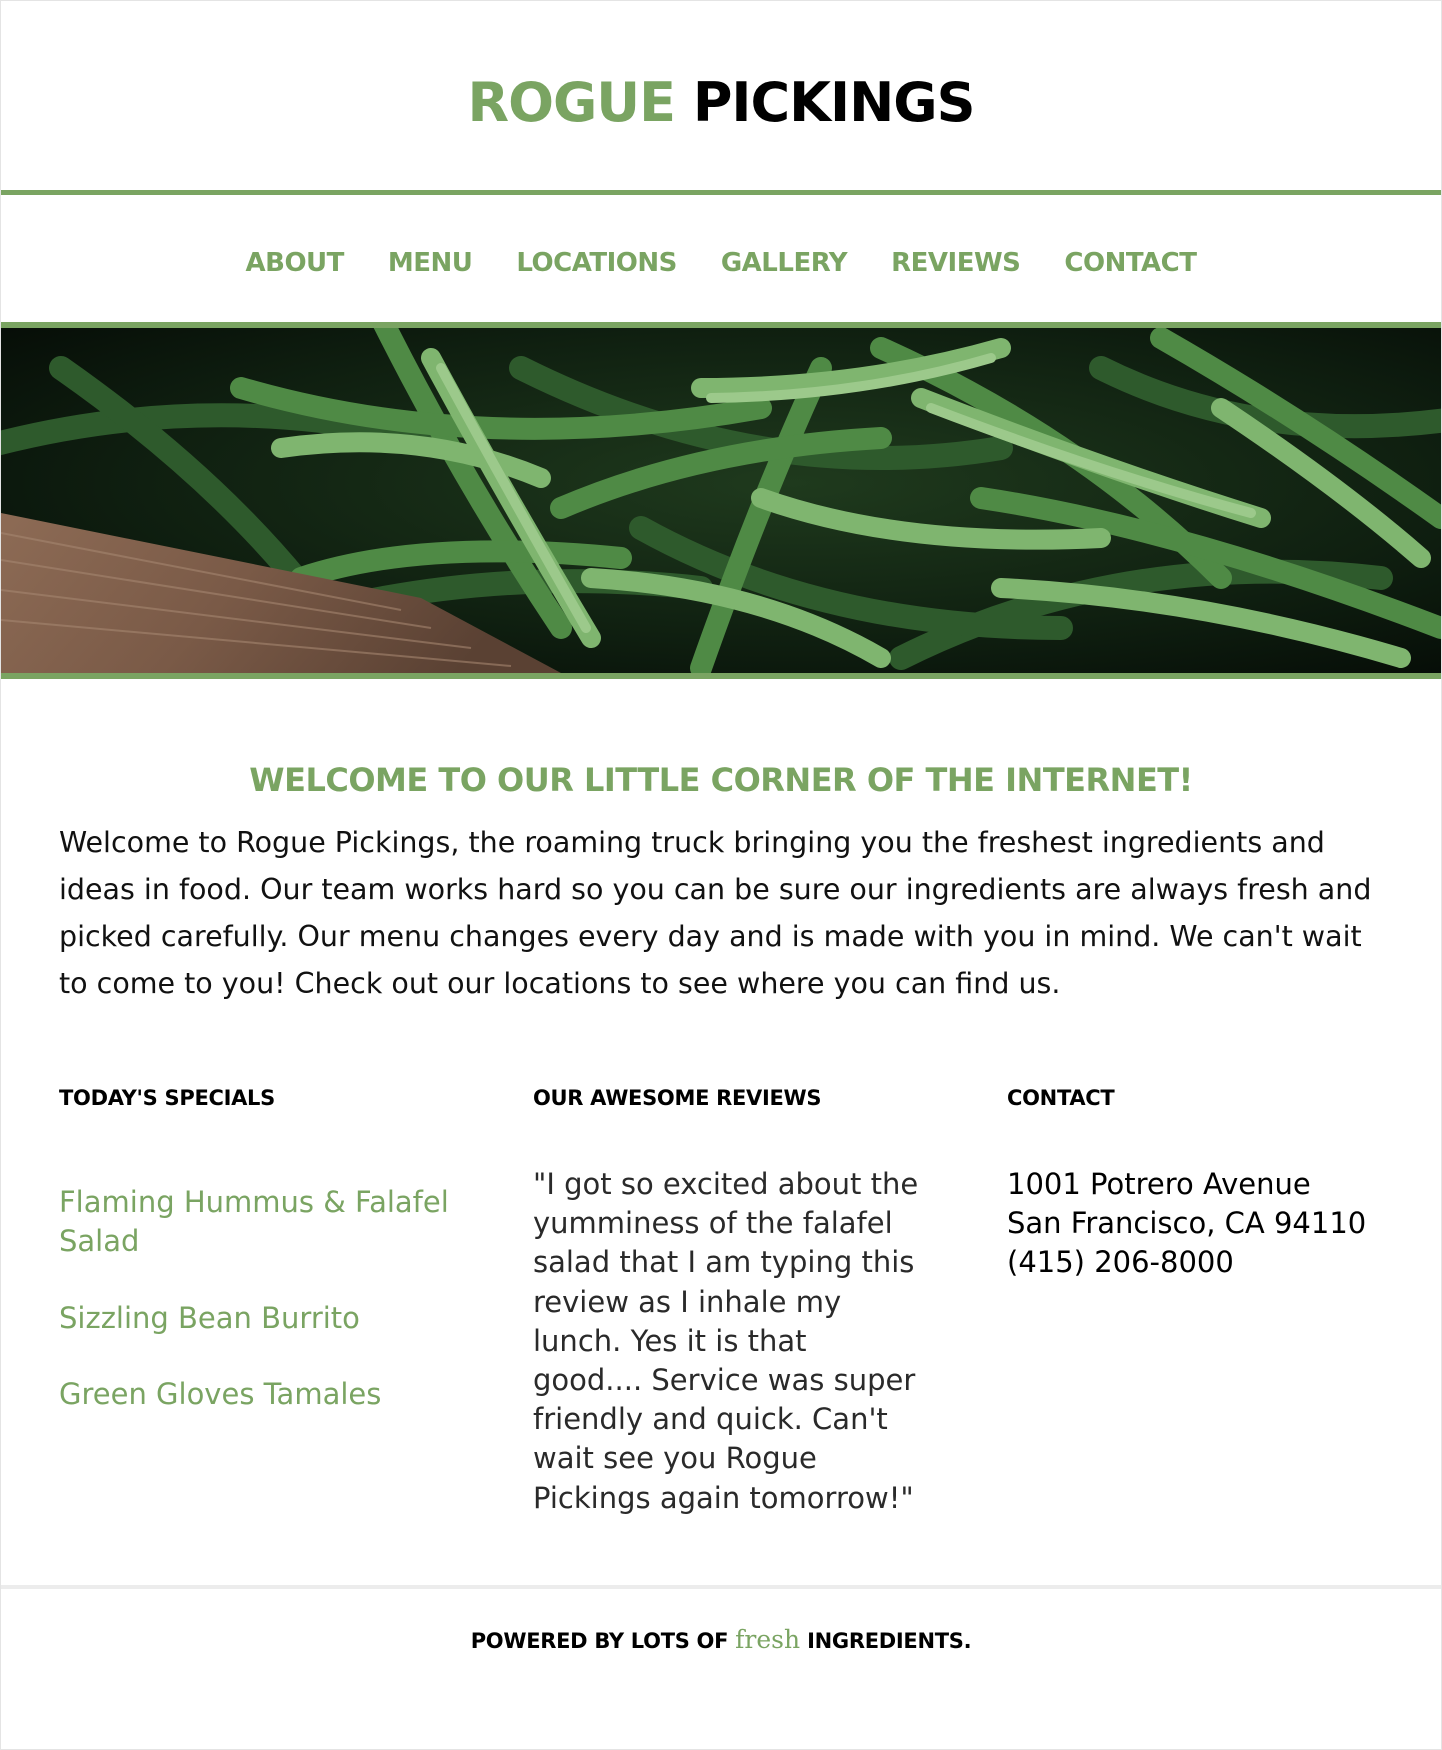 The width and height of the screenshot is (1442, 1750). I want to click on phone-number: (415) 206-8000, so click(1212, 1262).